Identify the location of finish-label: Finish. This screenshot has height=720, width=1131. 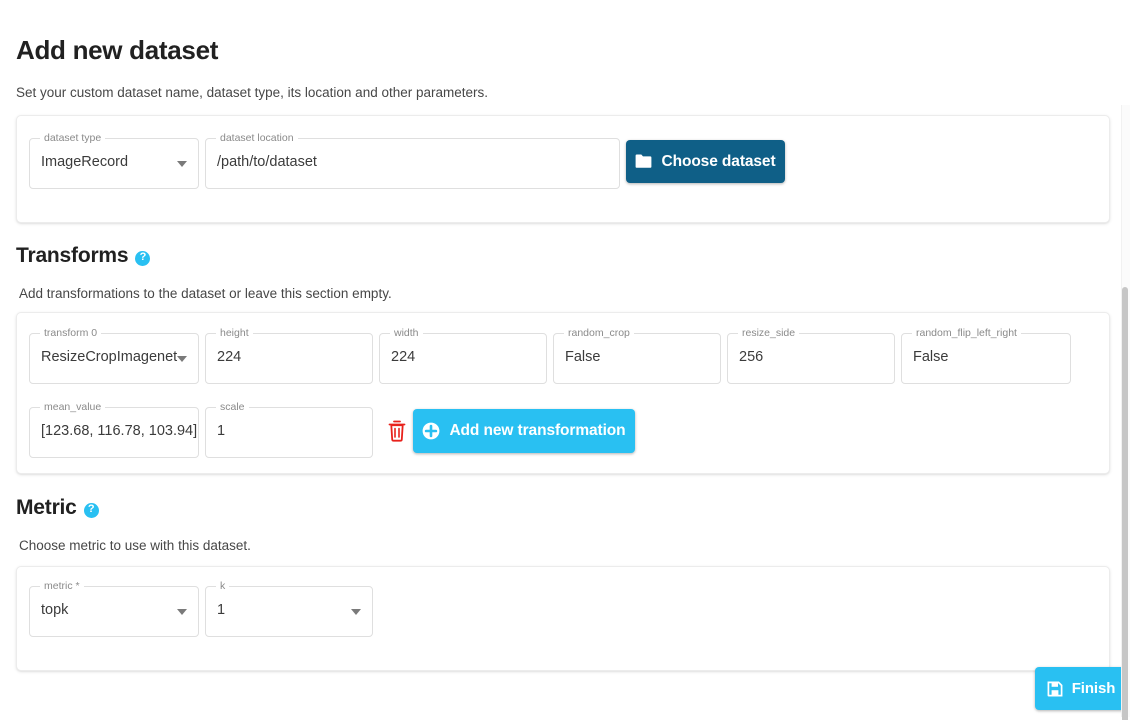
(1093, 688).